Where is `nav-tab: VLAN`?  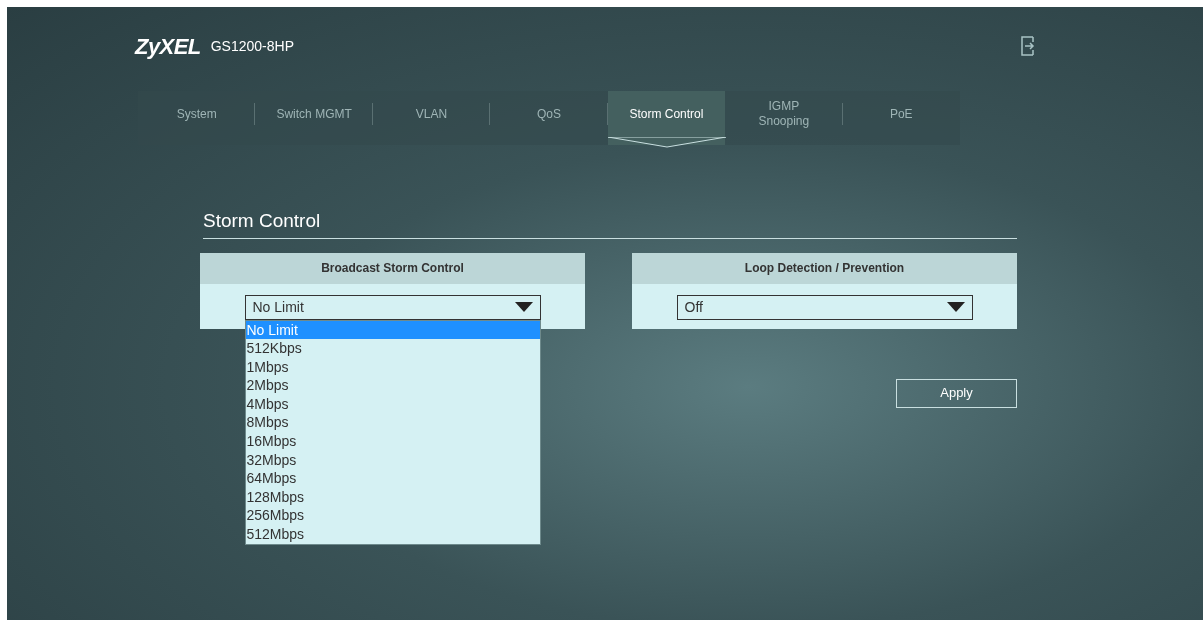 nav-tab: VLAN is located at coordinates (431, 118).